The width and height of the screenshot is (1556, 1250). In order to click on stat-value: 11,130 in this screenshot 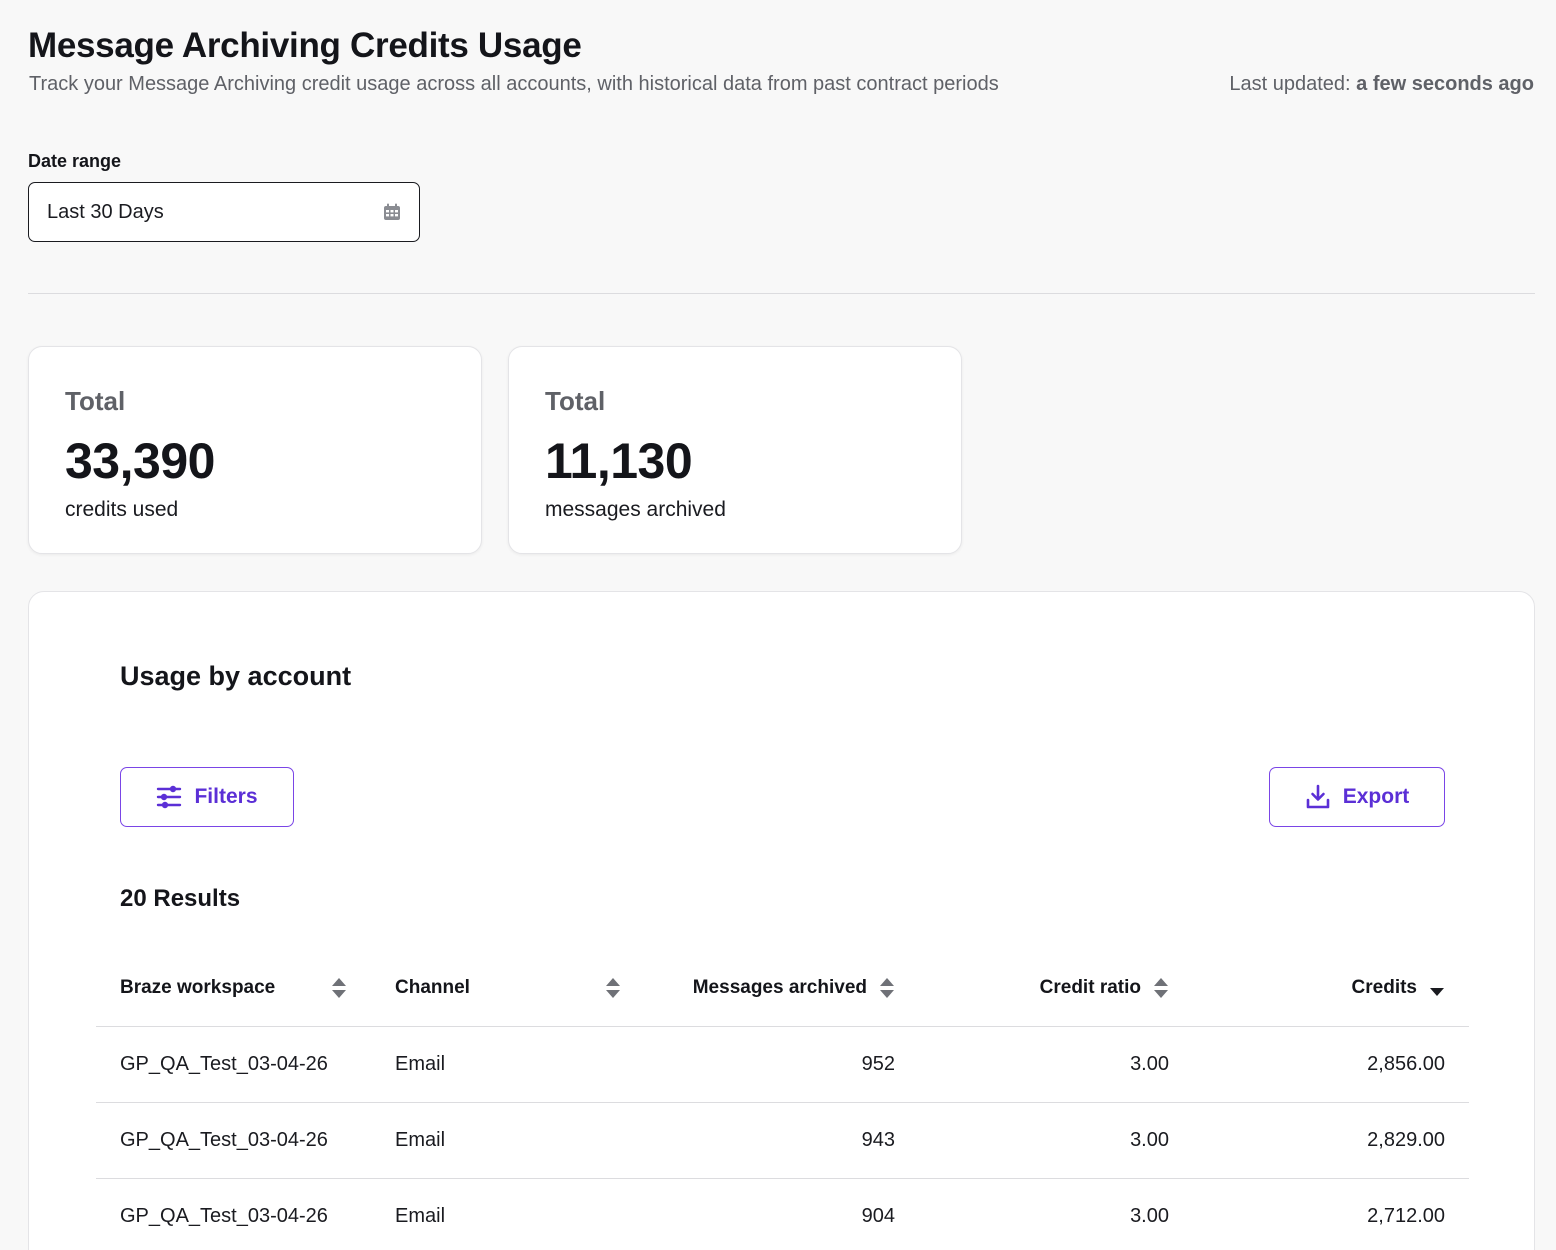, I will do `click(619, 461)`.